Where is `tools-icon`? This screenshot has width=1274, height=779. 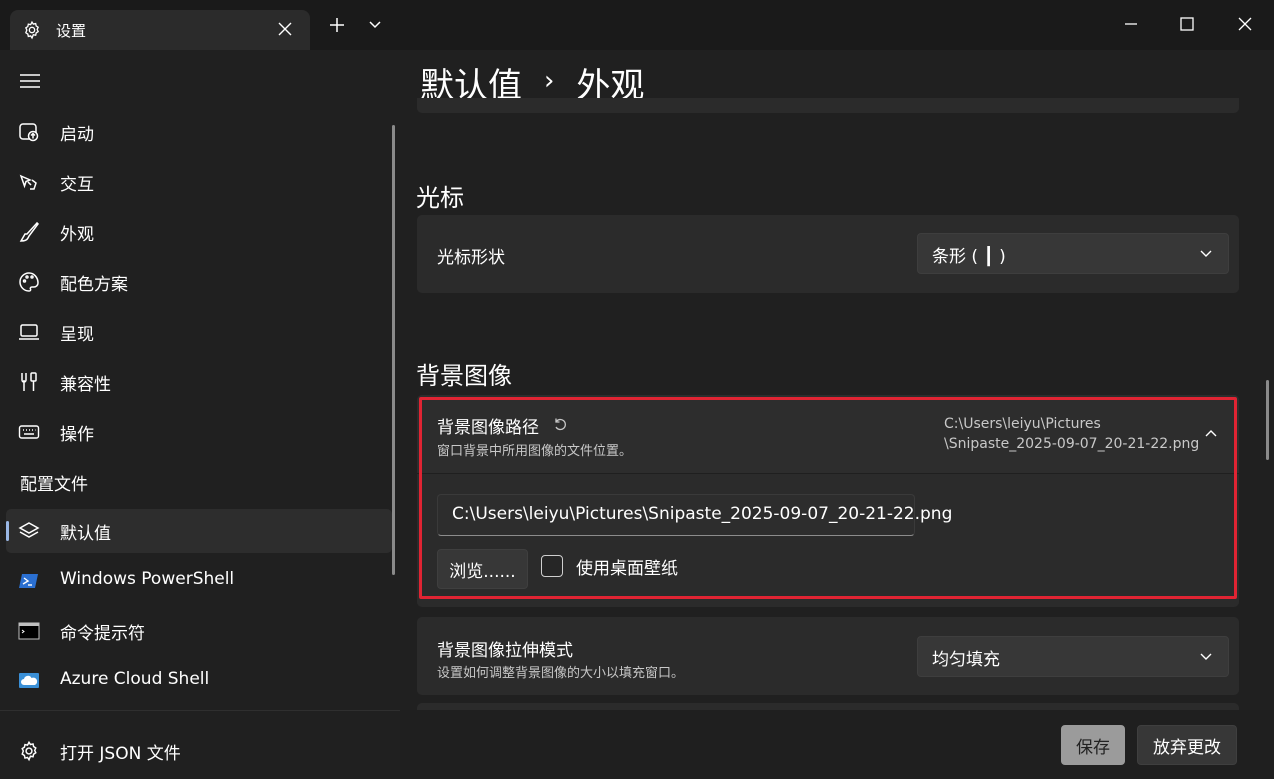 tools-icon is located at coordinates (29, 381).